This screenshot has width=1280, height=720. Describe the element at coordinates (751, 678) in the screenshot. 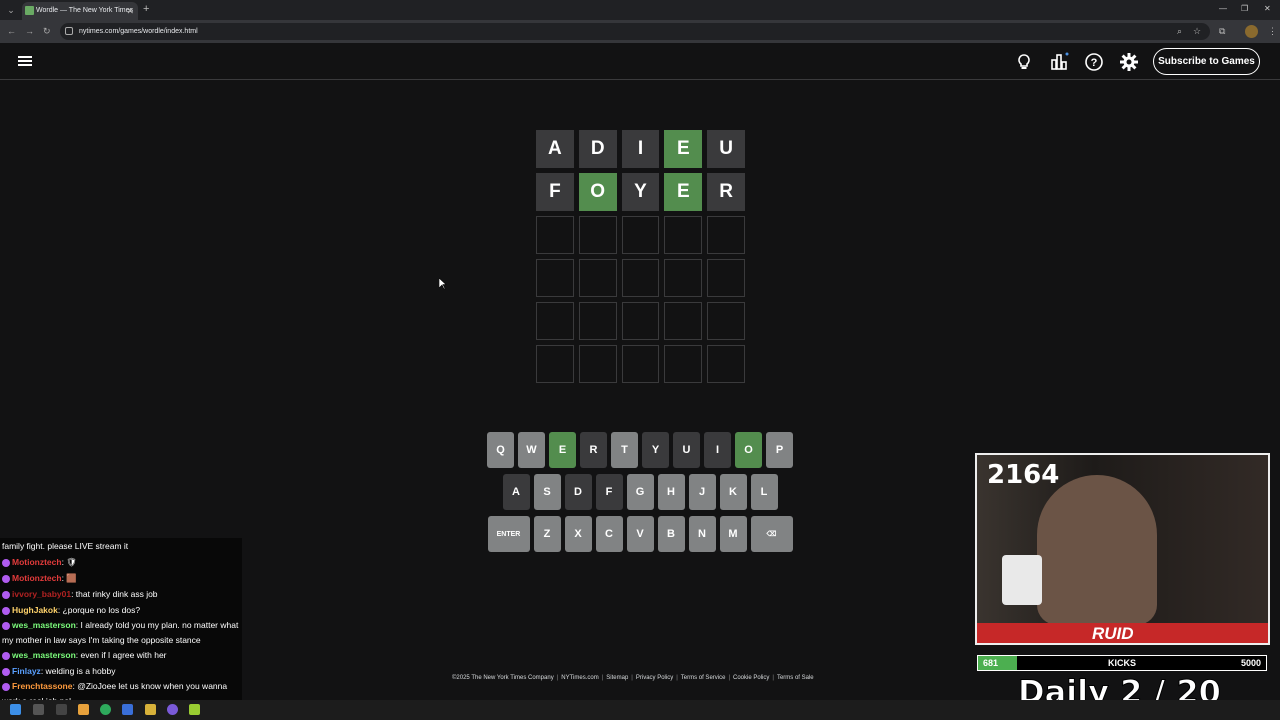

I see `footer-link: Cookie Policy` at that location.